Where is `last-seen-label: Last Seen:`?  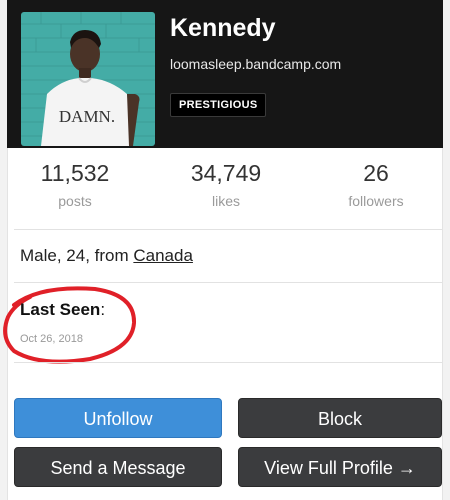
last-seen-label: Last Seen: is located at coordinates (63, 309).